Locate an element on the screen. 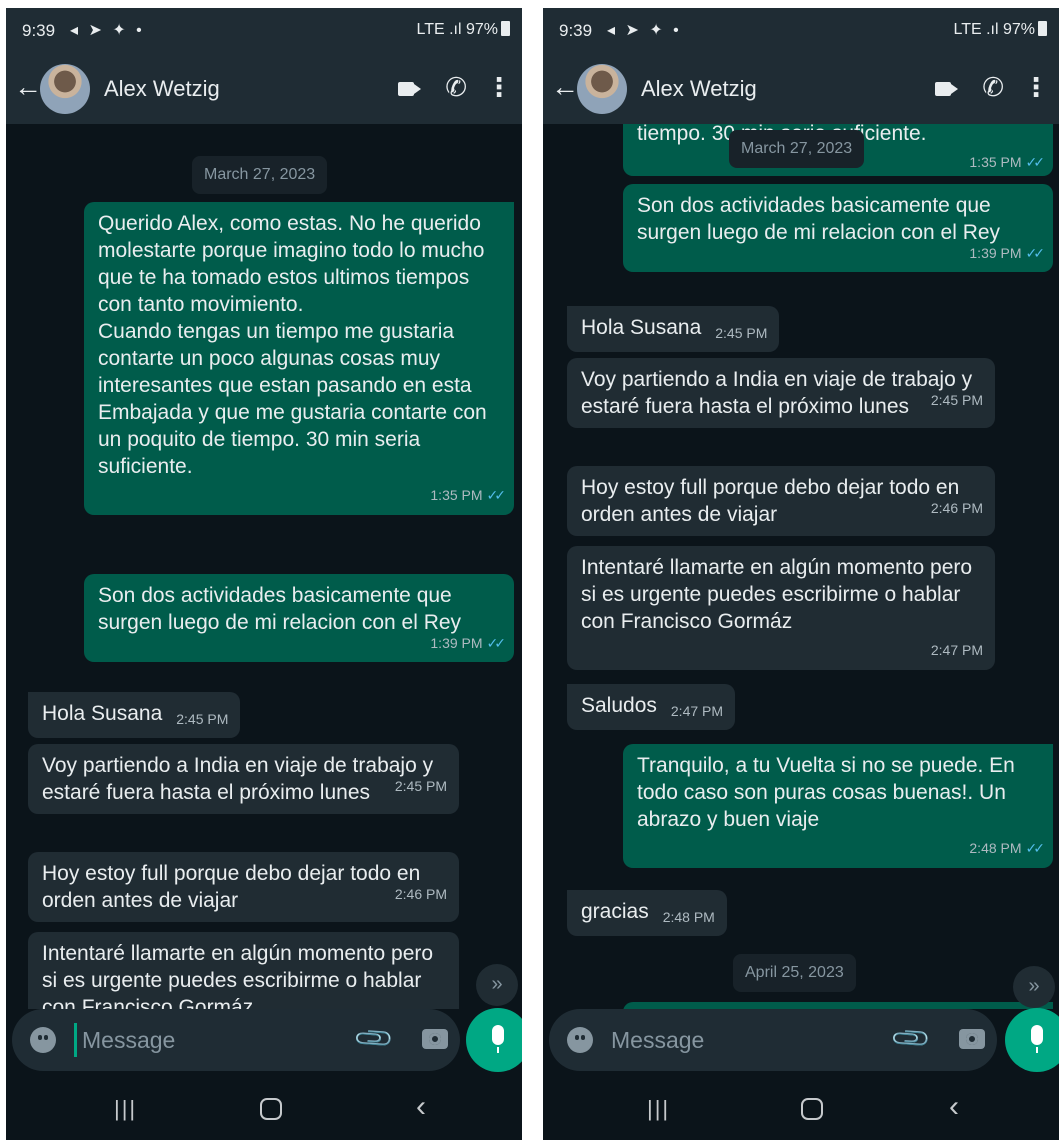  message-incoming: Saludos 2:47 PM is located at coordinates (651, 707).